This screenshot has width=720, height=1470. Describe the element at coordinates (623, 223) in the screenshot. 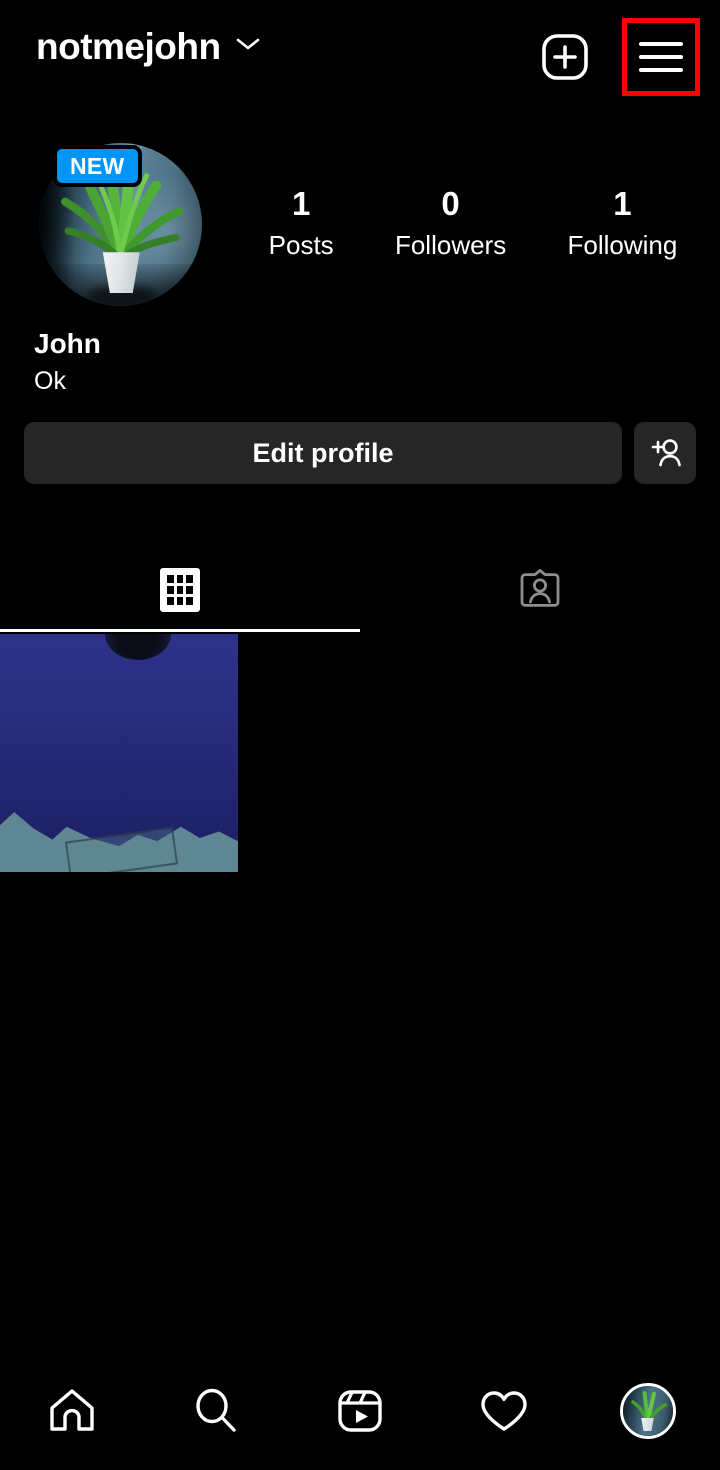

I see `stat-following: 1 Following` at that location.